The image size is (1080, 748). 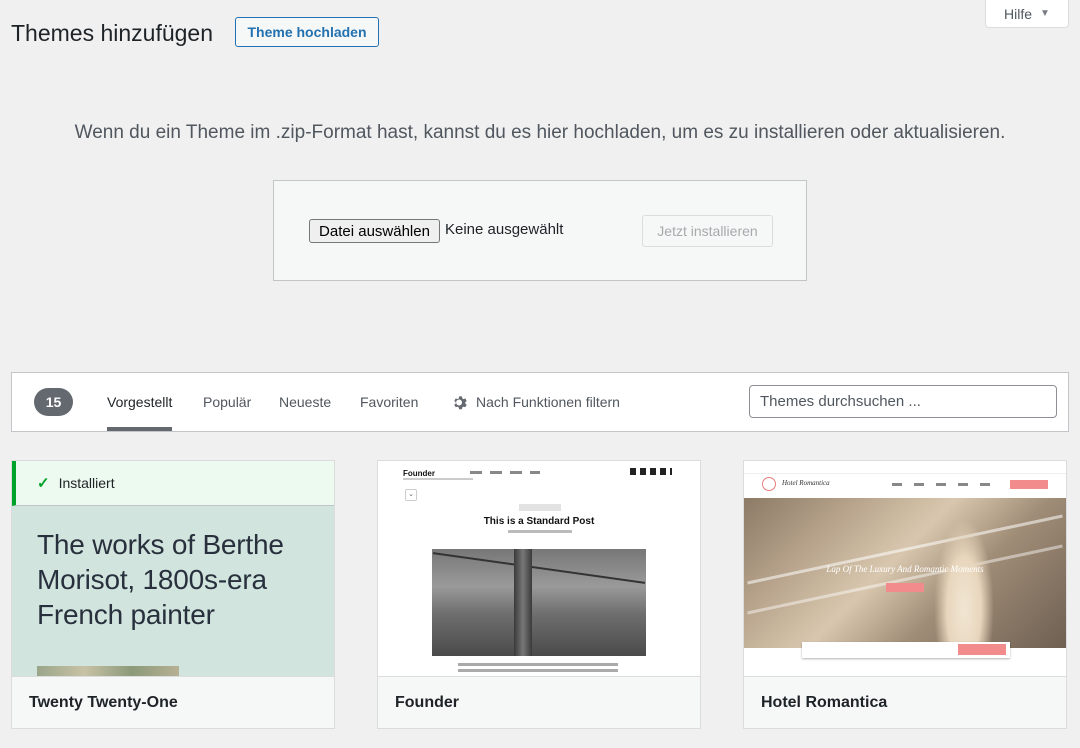 I want to click on preview-book-button, so click(x=1029, y=484).